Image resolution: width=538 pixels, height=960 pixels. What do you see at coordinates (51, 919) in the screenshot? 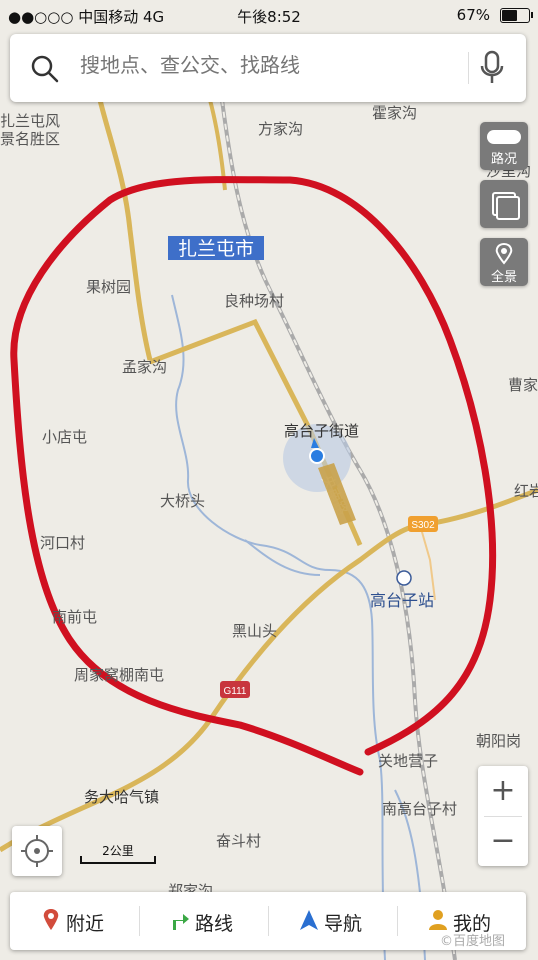
I see `location-pin-icon` at bounding box center [51, 919].